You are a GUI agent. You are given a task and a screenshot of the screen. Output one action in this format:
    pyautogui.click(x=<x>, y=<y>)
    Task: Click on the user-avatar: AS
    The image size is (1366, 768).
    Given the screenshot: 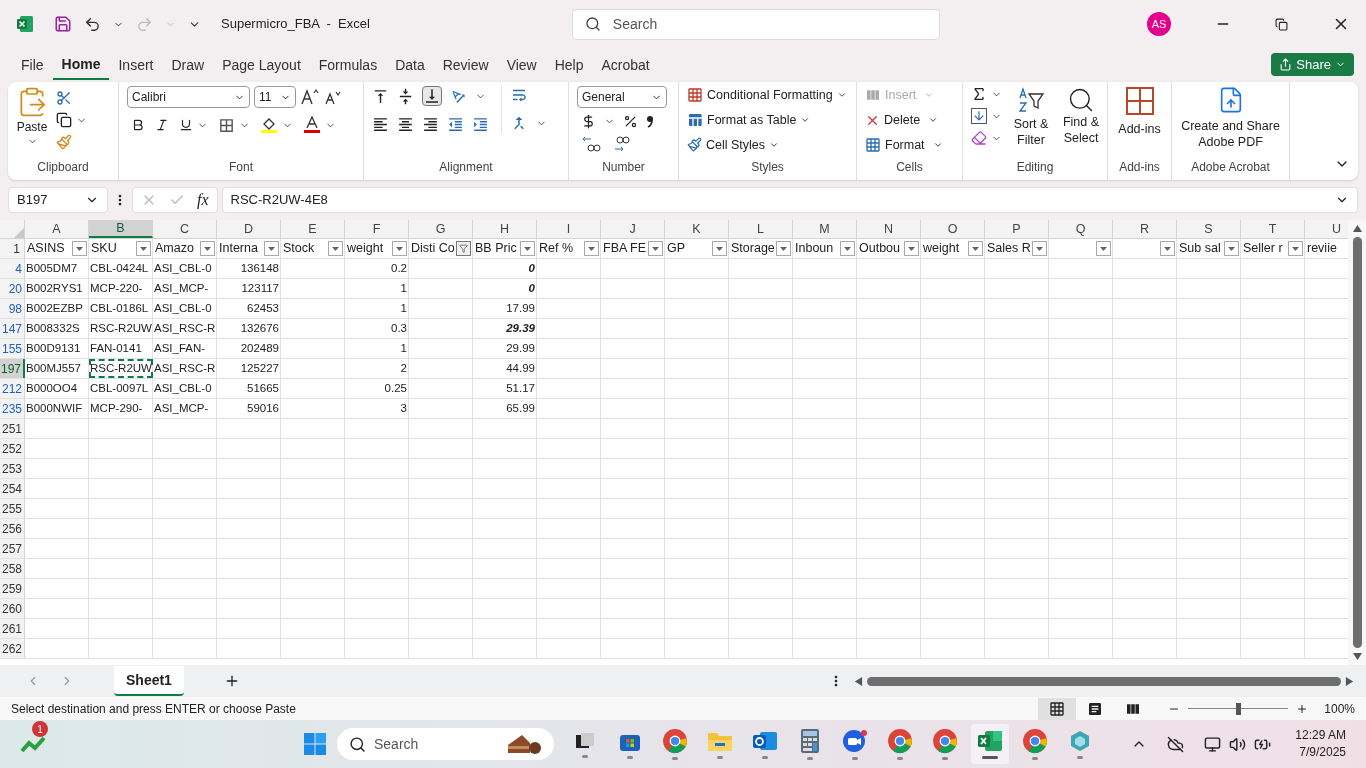 What is the action you would take?
    pyautogui.click(x=1159, y=24)
    